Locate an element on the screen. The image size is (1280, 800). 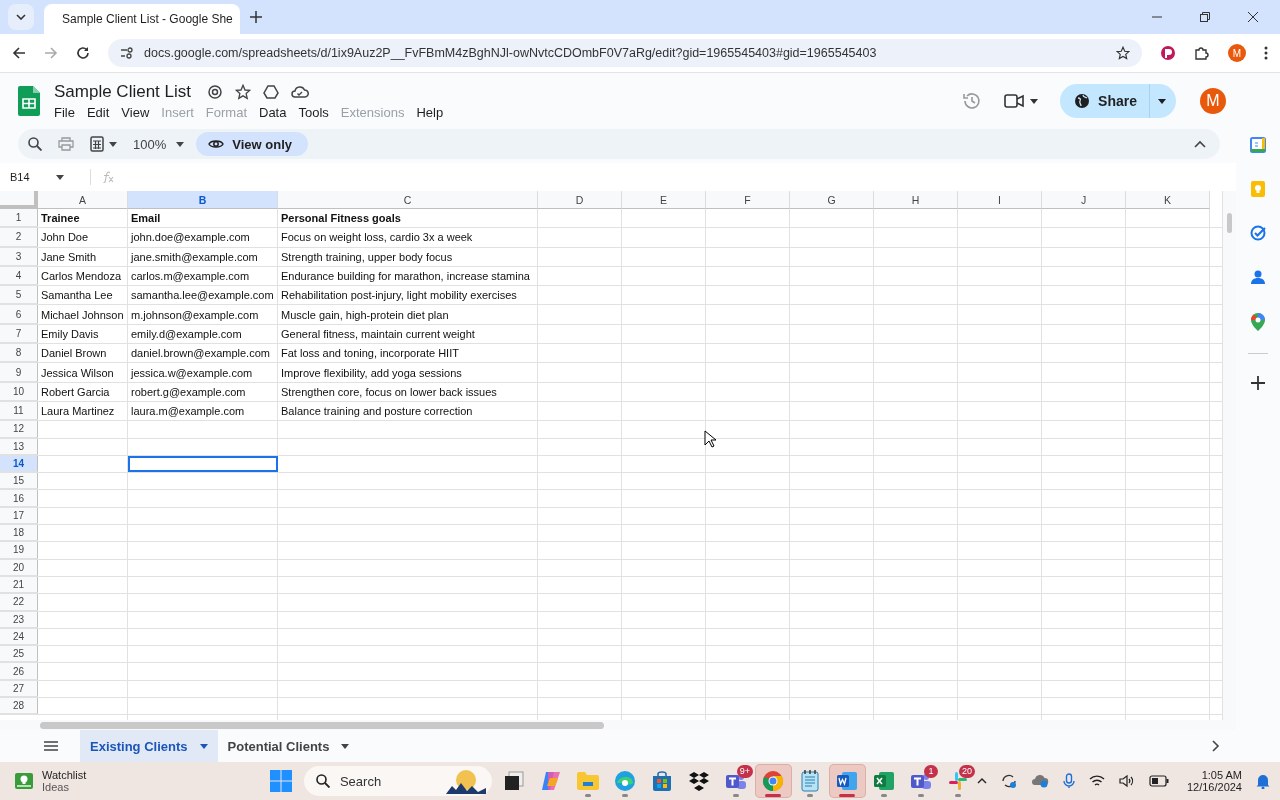
sheets-logo-icon is located at coordinates (29, 101).